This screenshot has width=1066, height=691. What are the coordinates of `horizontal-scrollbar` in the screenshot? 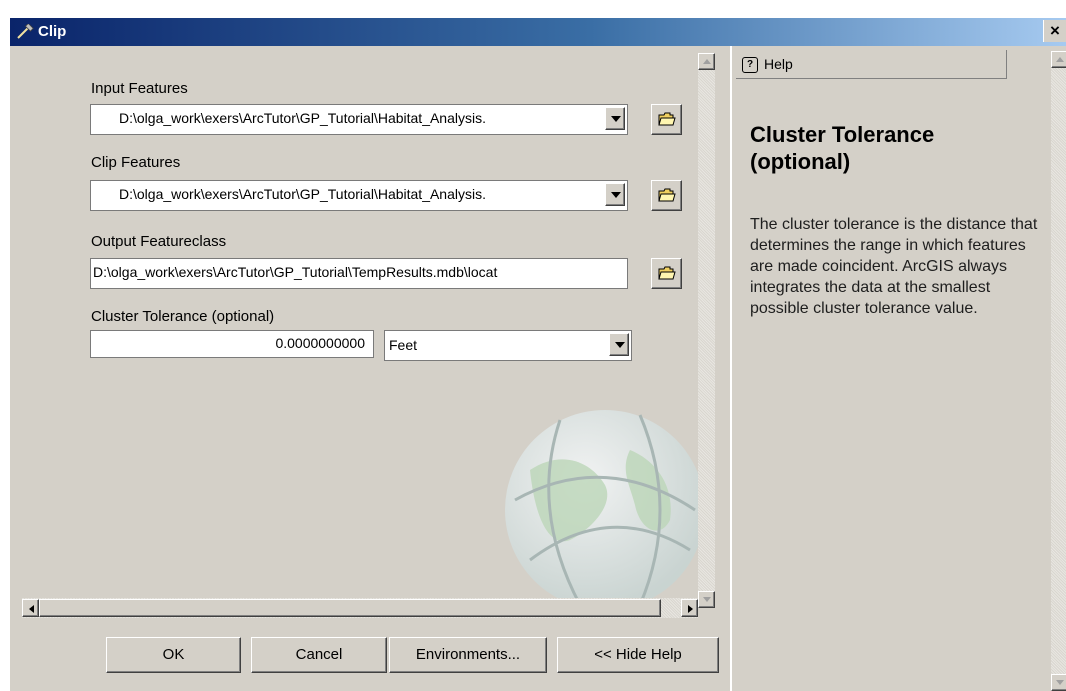 It's located at (360, 608).